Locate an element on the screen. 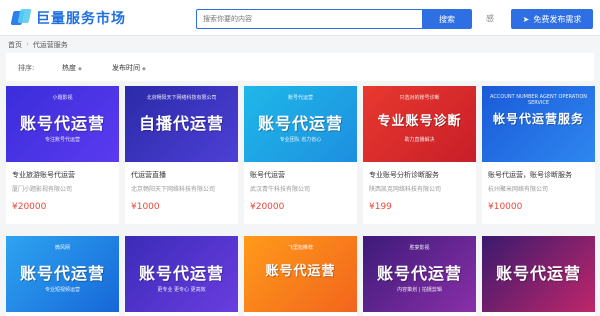 The image size is (600, 316). banner-headline: 专业账号诊断 is located at coordinates (419, 121).